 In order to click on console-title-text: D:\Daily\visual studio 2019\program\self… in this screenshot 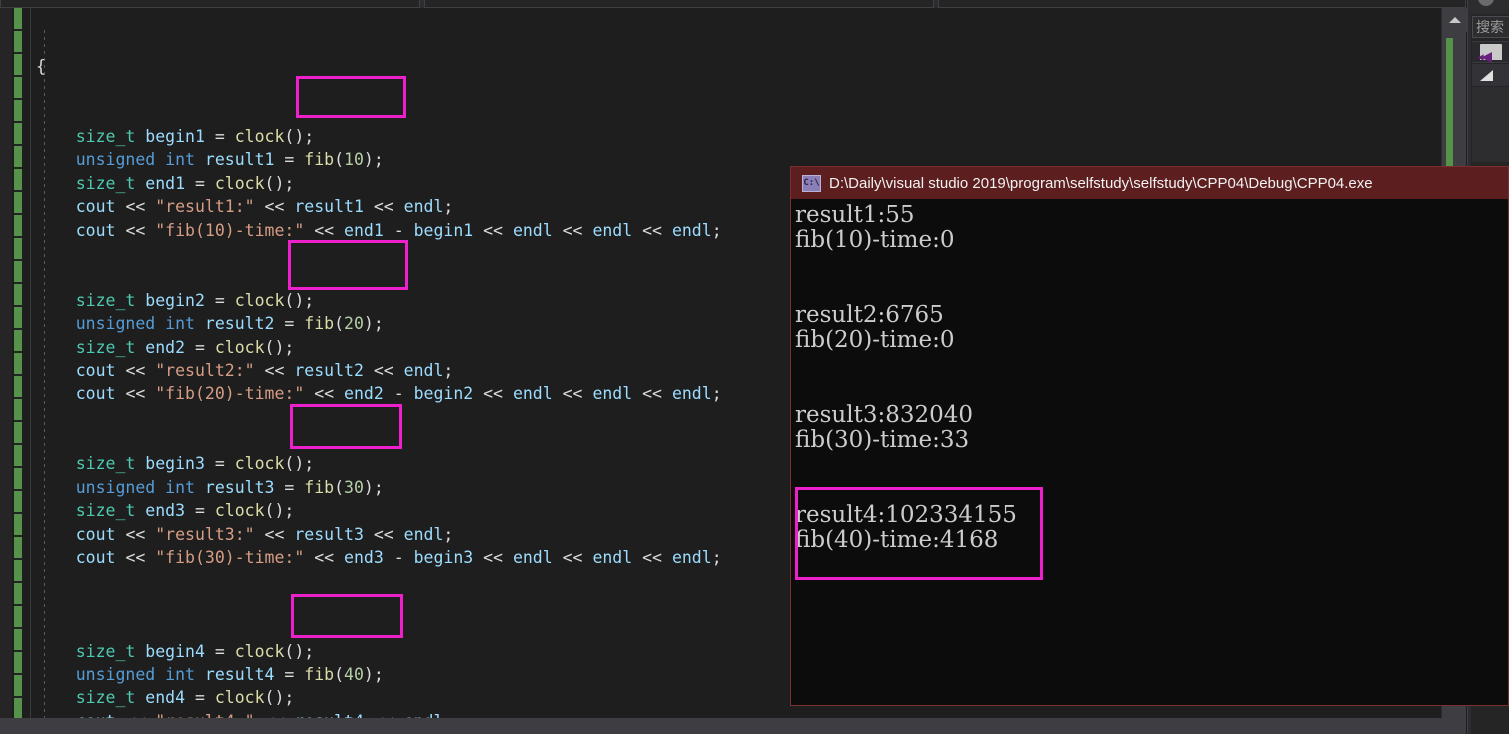, I will do `click(1101, 183)`.